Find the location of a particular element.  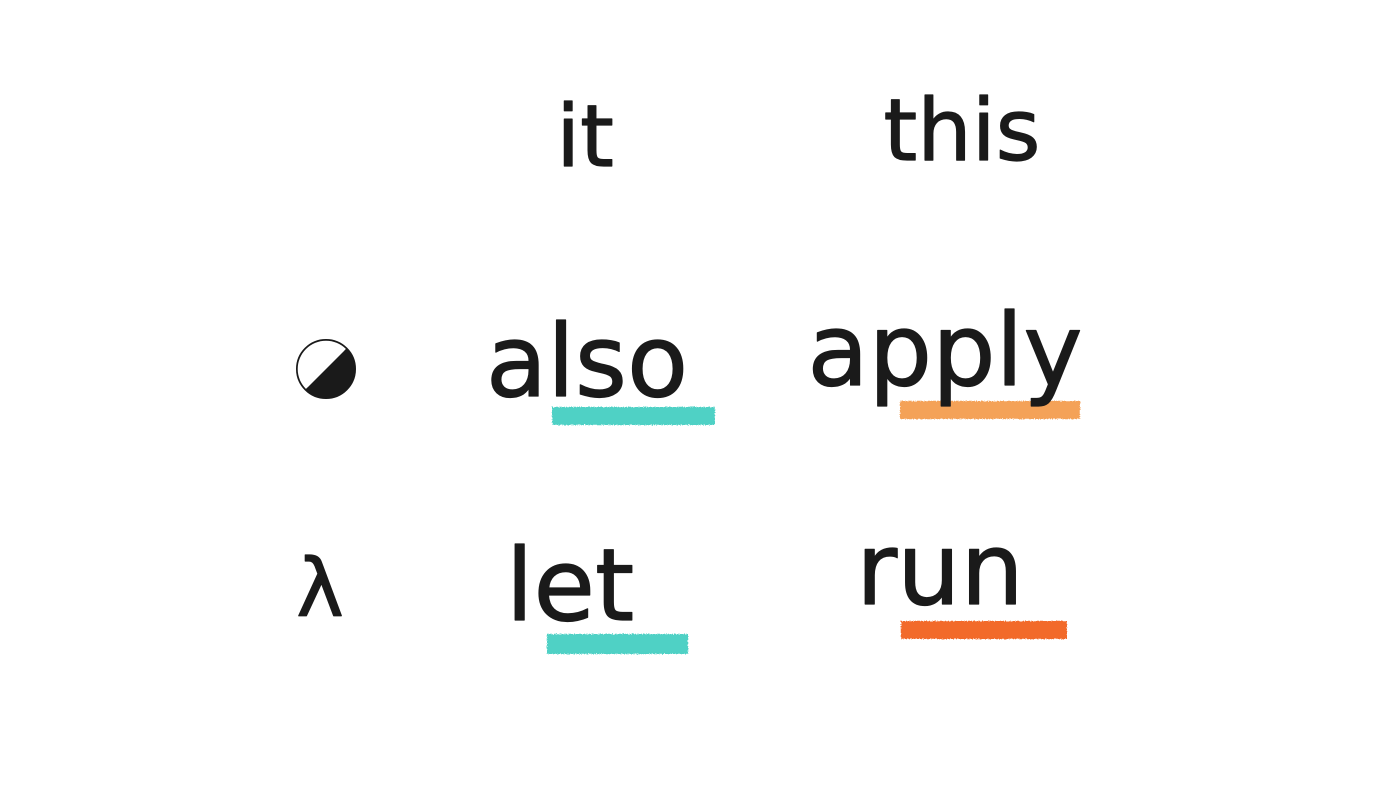

cell-let: let is located at coordinates (570, 585).